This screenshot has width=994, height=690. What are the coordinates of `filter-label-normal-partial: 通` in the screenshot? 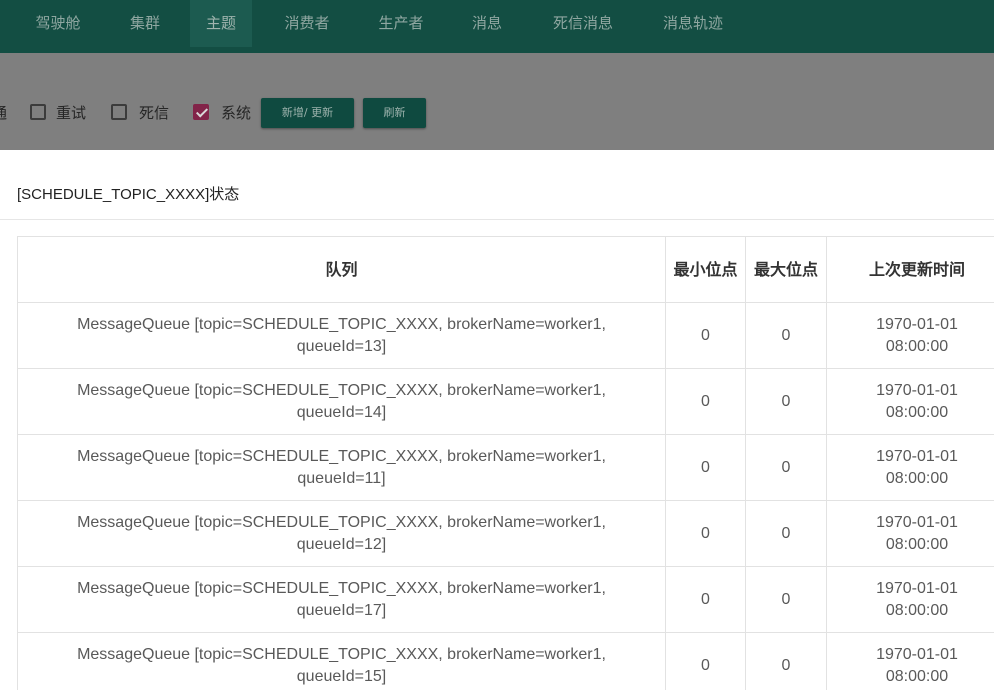 It's located at (3, 113).